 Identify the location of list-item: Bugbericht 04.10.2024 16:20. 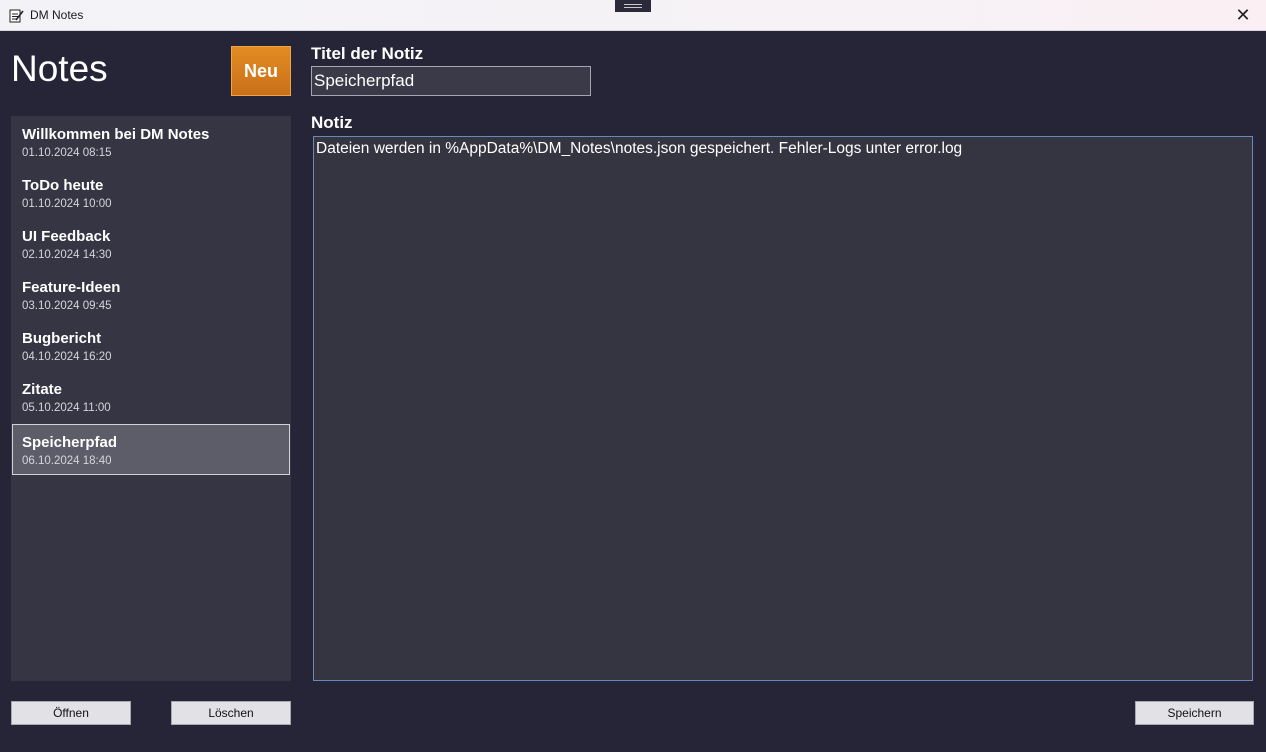
(151, 345).